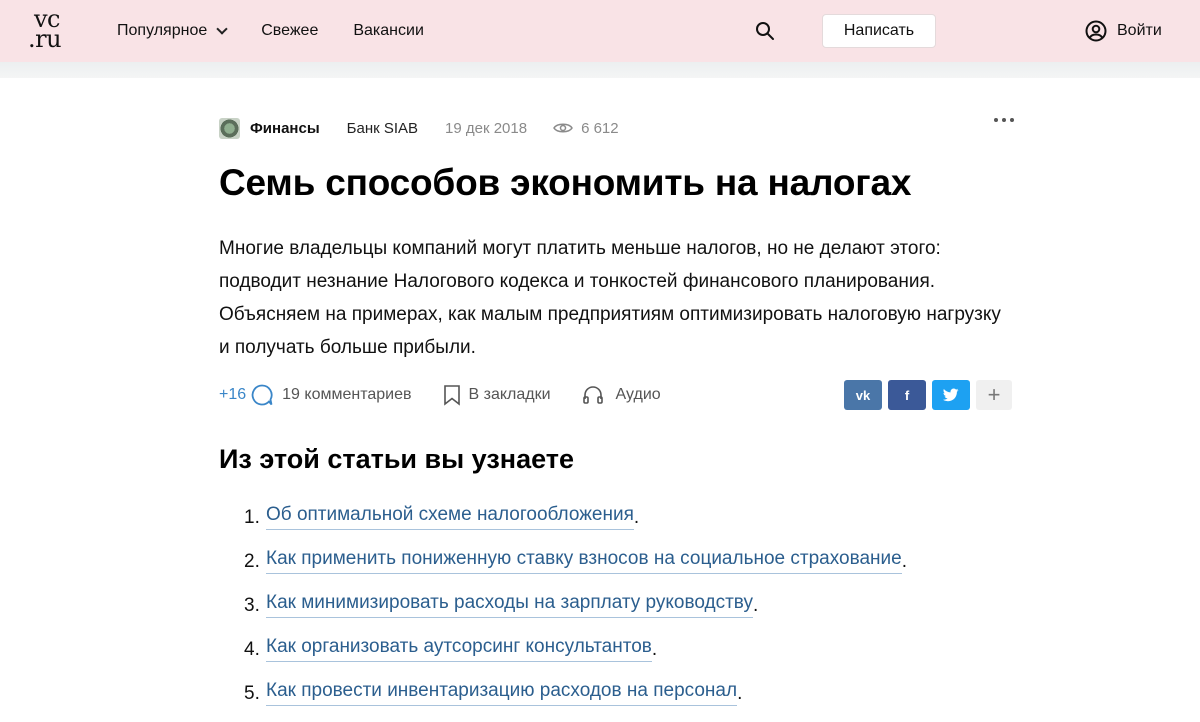  What do you see at coordinates (52, 30) in the screenshot?
I see `site-logo: vc .ru` at bounding box center [52, 30].